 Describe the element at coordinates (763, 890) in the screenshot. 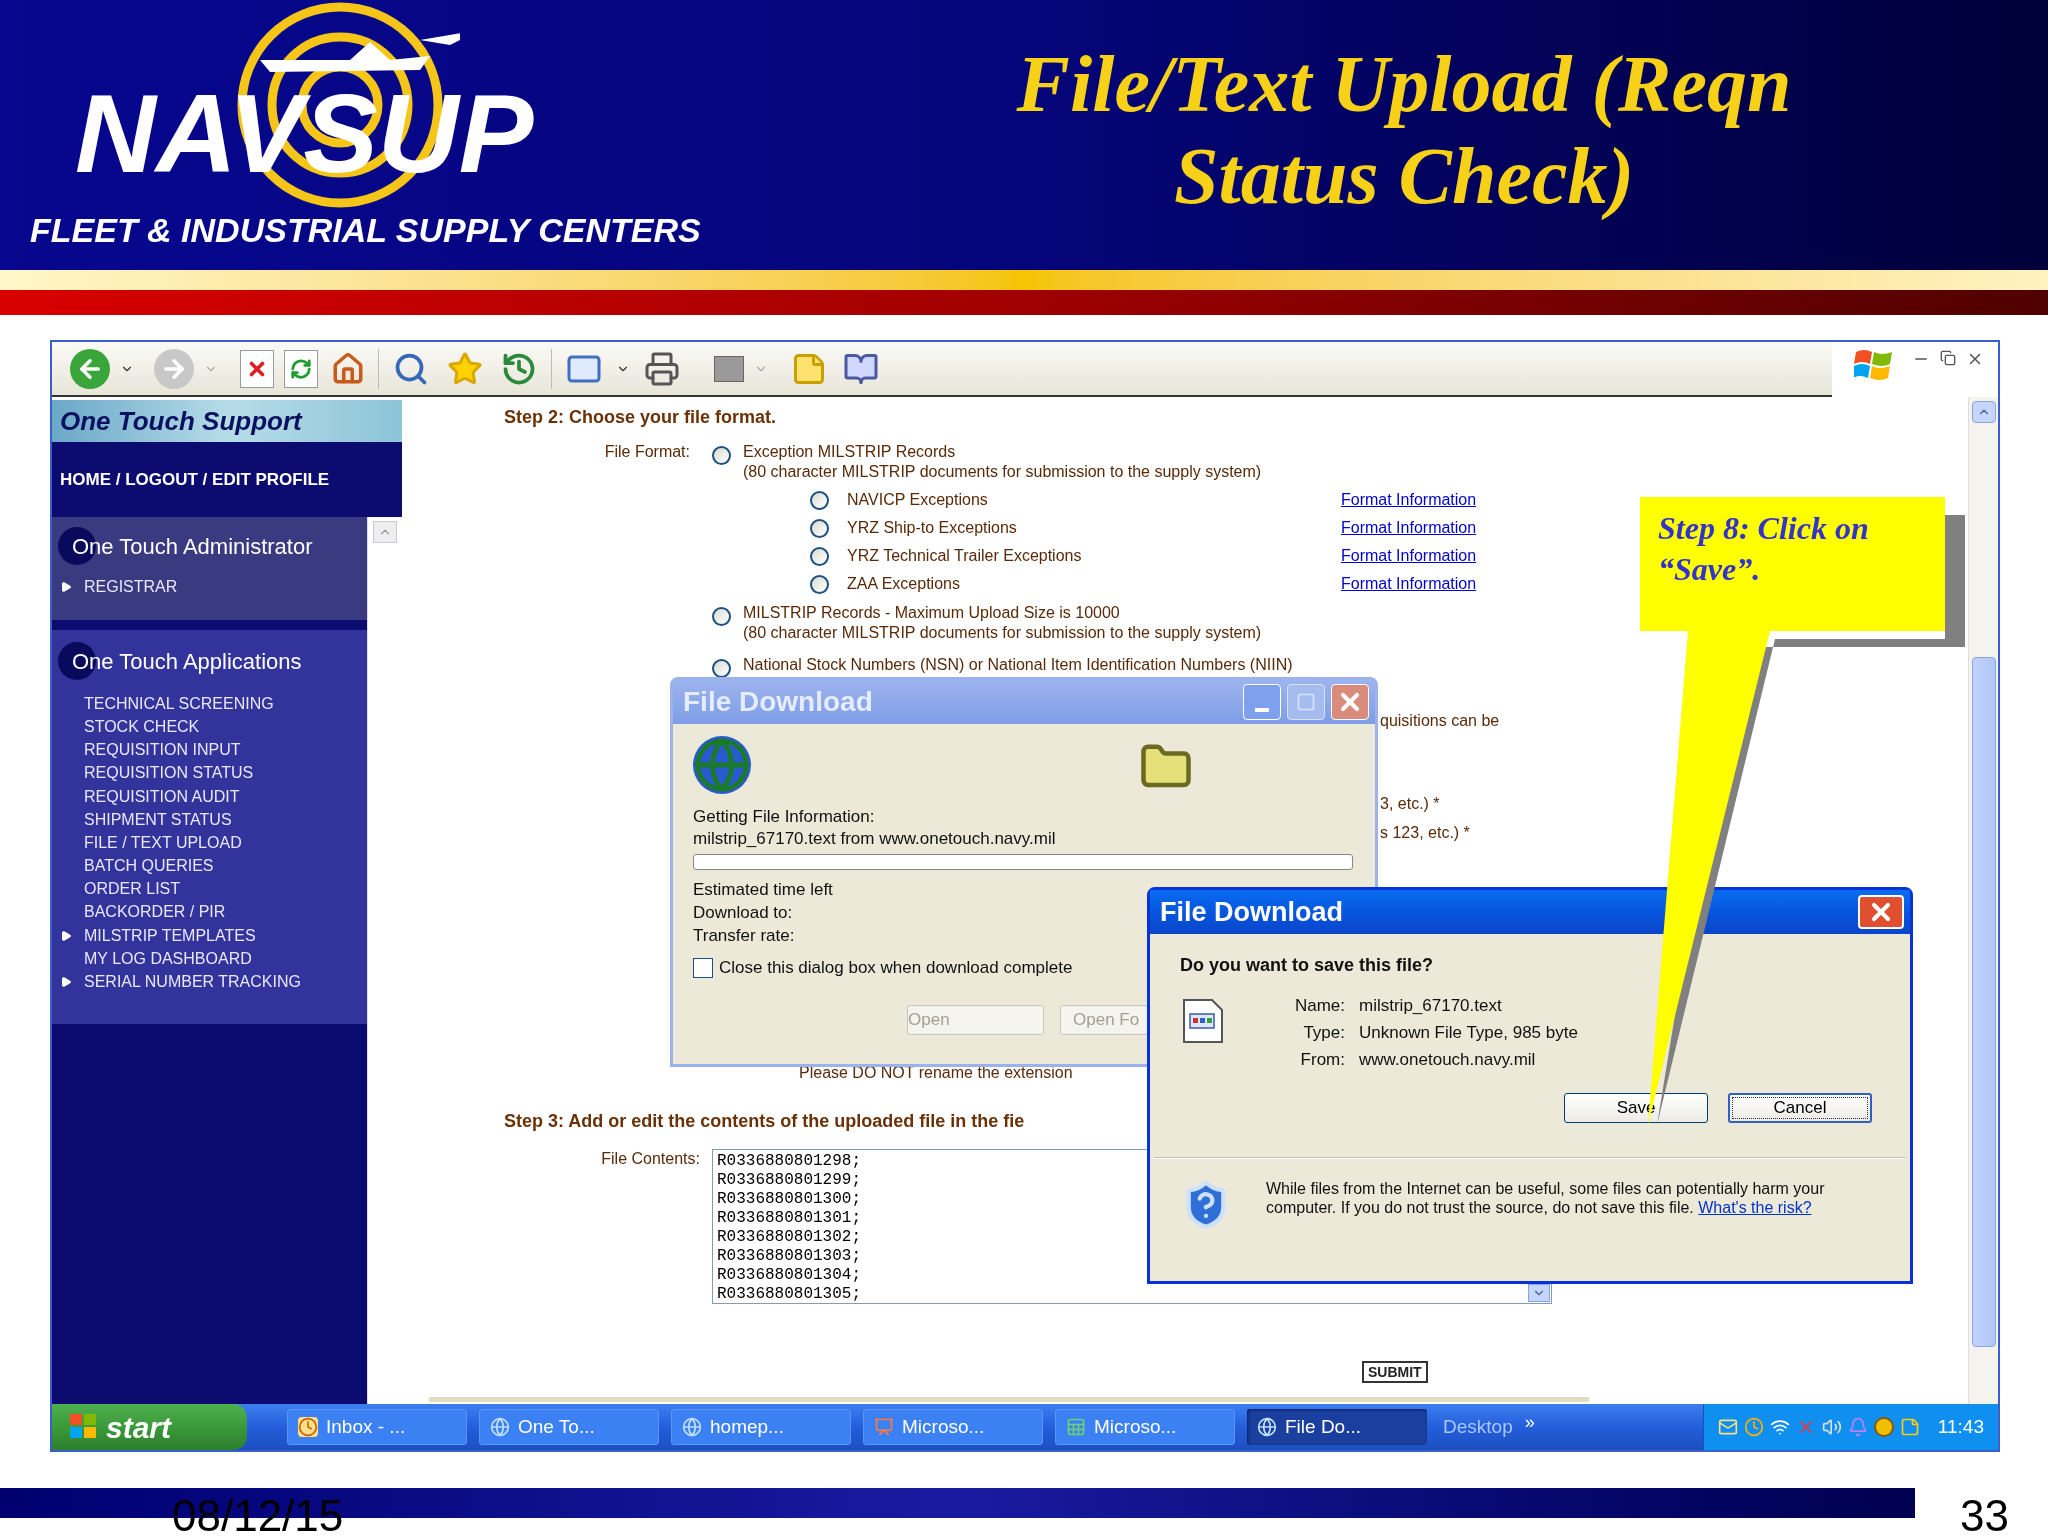

I see `detail-label: Estimated time left` at that location.